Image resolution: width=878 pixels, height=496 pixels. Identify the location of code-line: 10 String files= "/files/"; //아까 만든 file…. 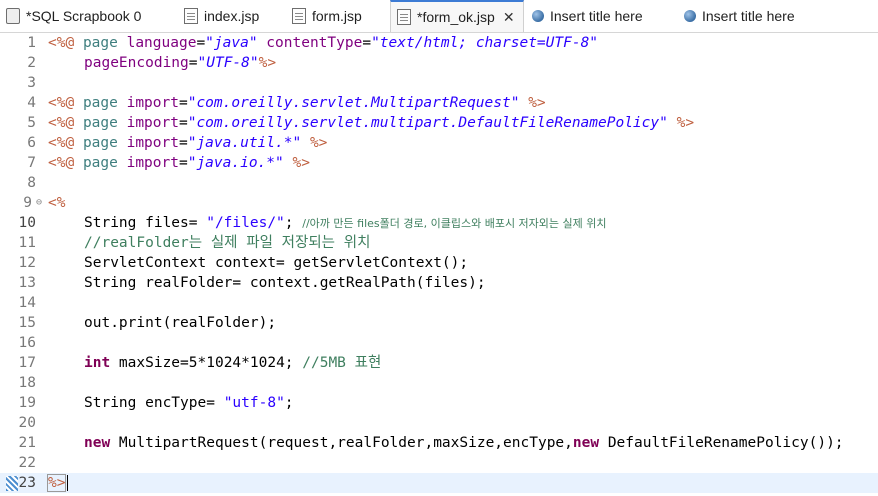
(439, 223).